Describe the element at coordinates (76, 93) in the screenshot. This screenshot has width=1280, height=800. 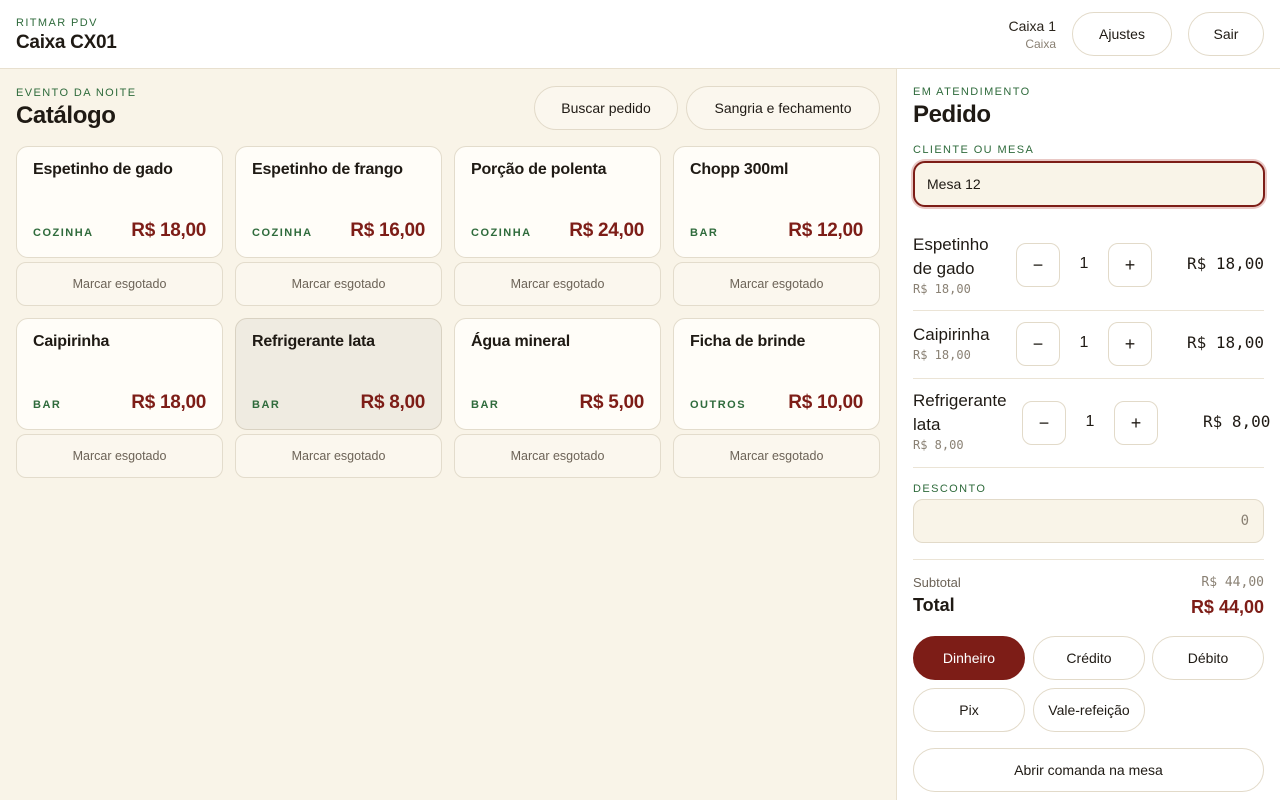
I see `event-label: EVENTO DA NOITE` at that location.